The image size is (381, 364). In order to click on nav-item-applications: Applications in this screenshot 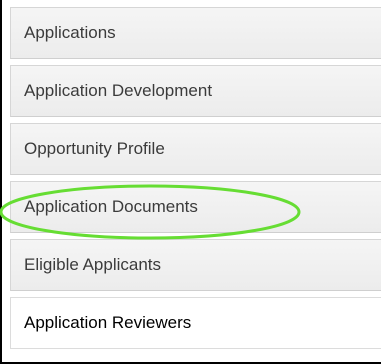, I will do `click(195, 33)`.